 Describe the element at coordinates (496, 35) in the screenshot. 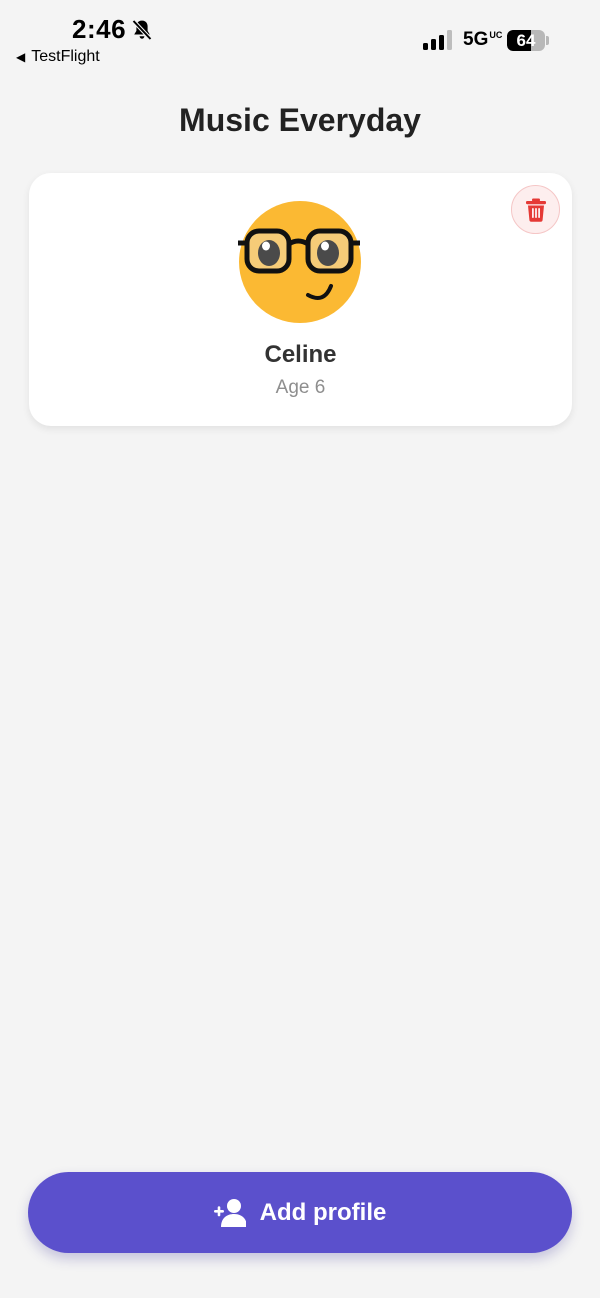

I see `network-suffix: UC` at that location.